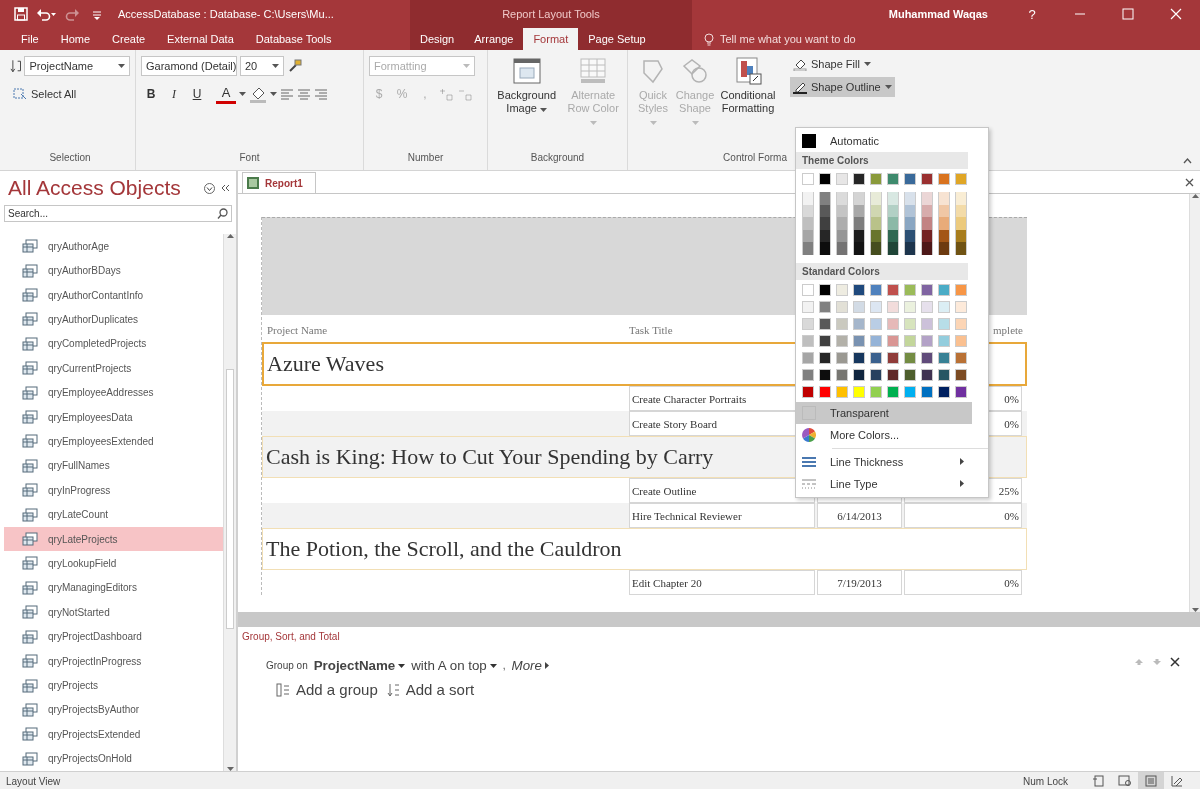 This screenshot has height=789, width=1200. What do you see at coordinates (651, 330) in the screenshot?
I see `column-header: Task Title` at bounding box center [651, 330].